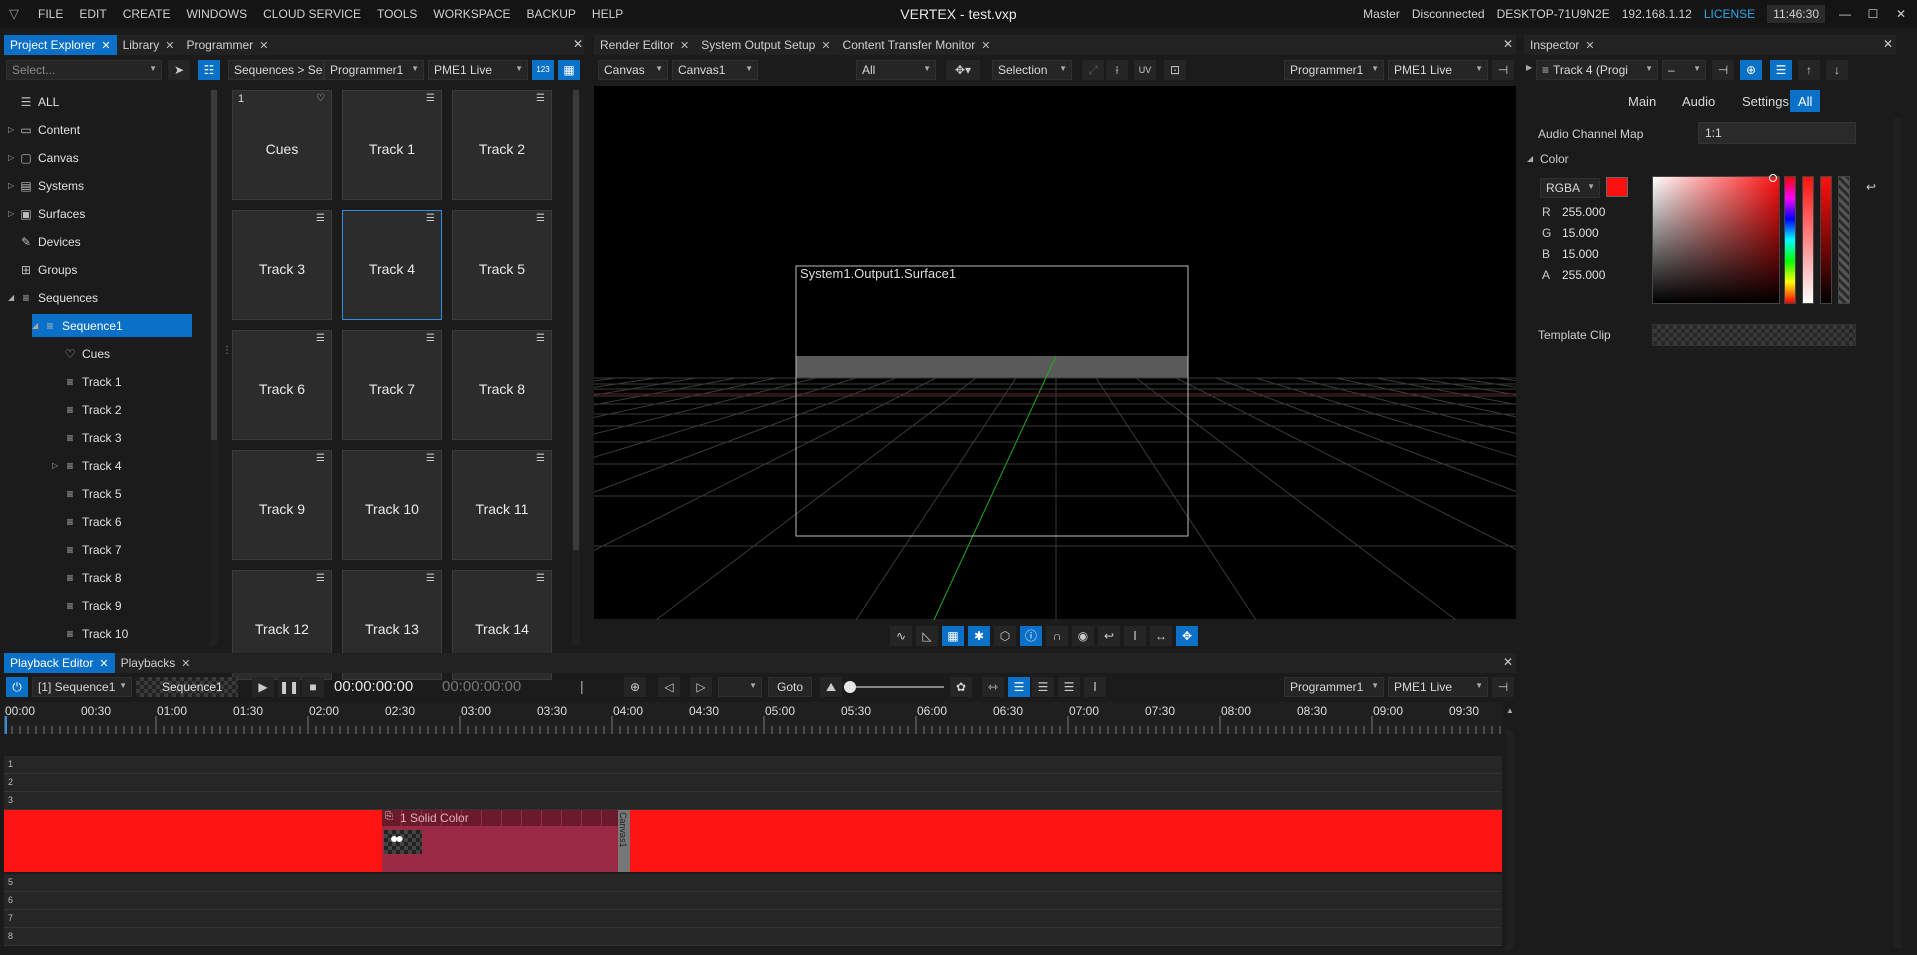  Describe the element at coordinates (92, 14) in the screenshot. I see `menu-edit: EDIT` at that location.